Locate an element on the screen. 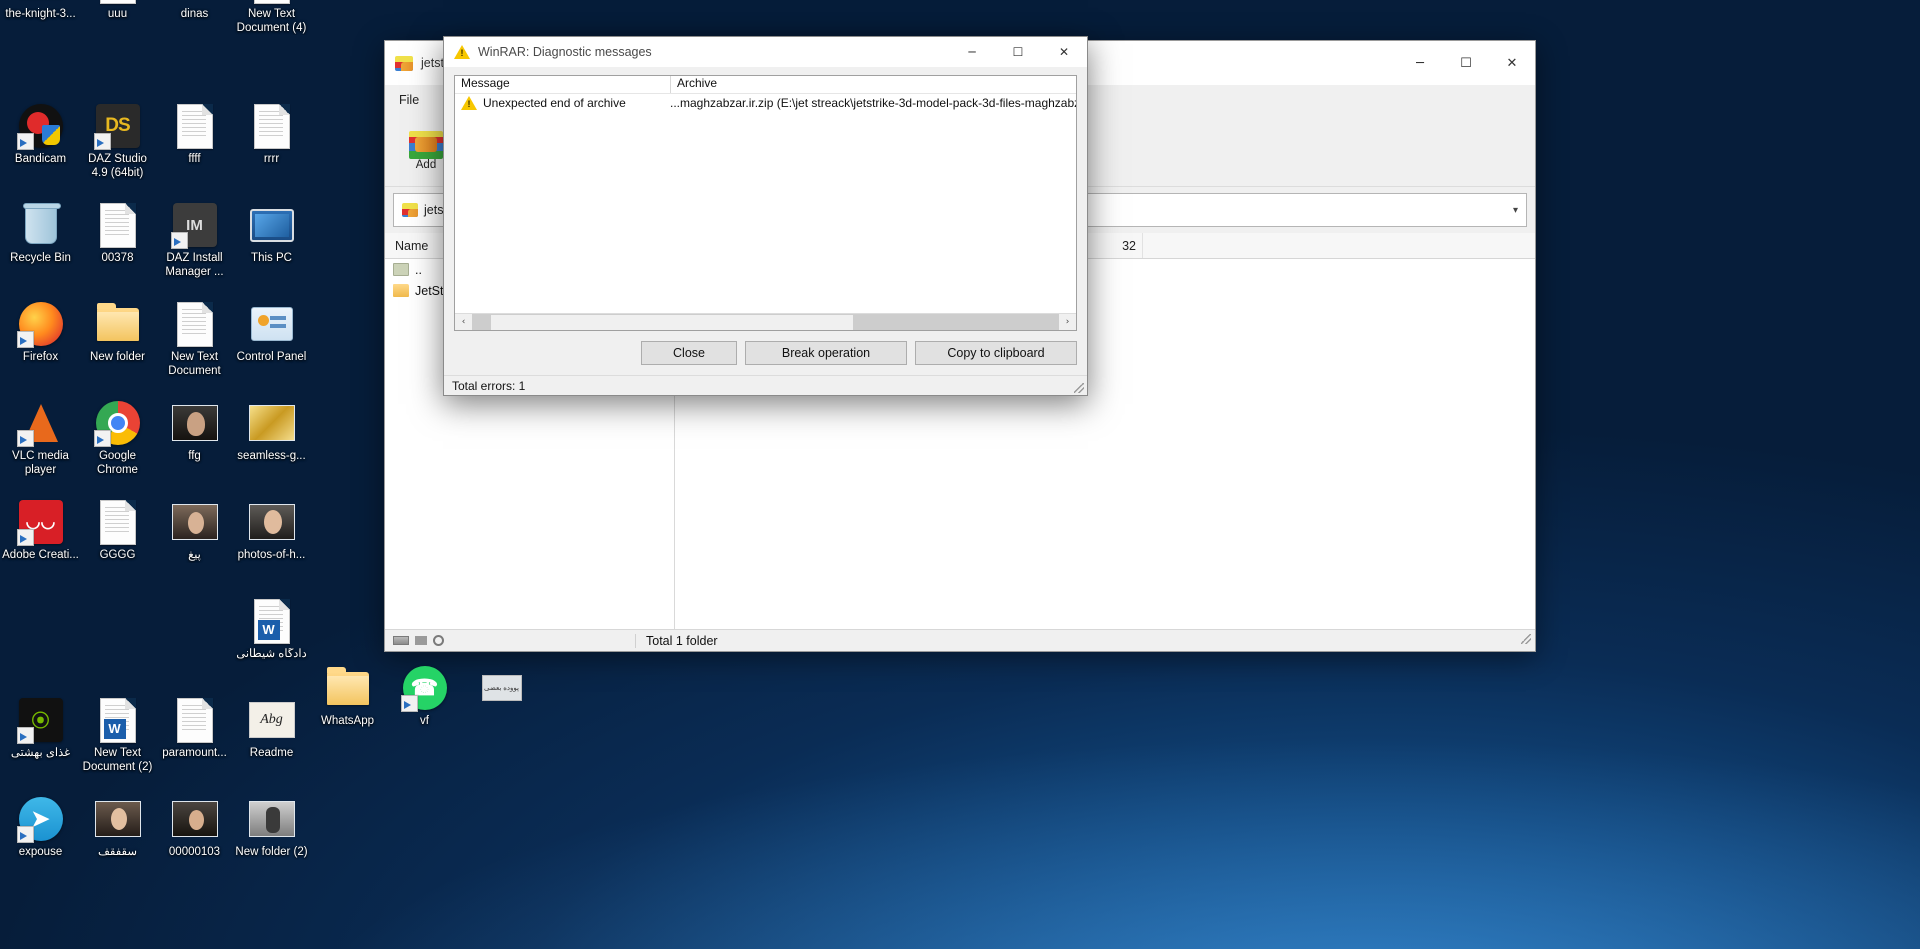 Image resolution: width=1920 pixels, height=949 pixels. scrollbar-track is located at coordinates (765, 321).